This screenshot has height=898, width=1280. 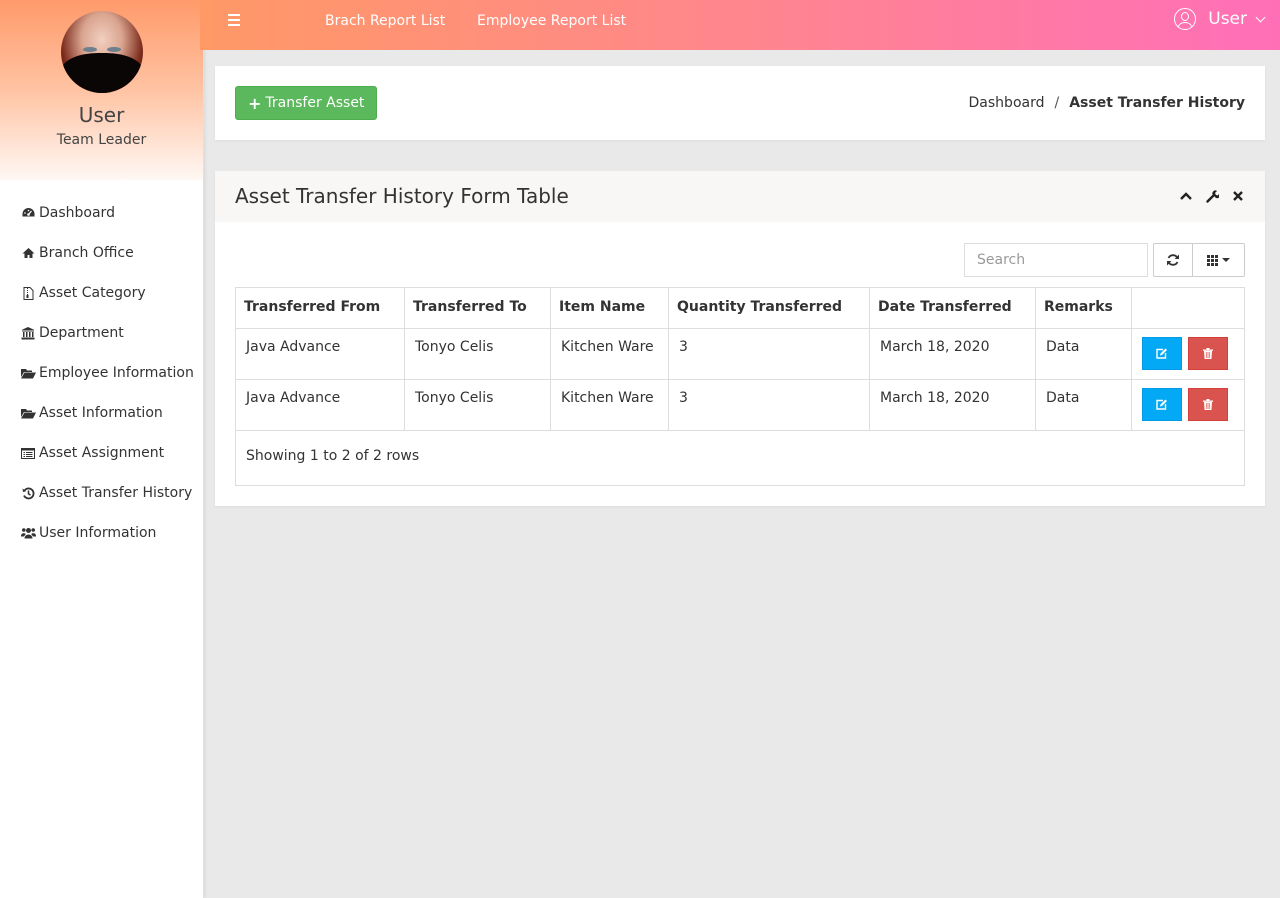 What do you see at coordinates (86, 253) in the screenshot?
I see `sidebar-item-label: Branch Office` at bounding box center [86, 253].